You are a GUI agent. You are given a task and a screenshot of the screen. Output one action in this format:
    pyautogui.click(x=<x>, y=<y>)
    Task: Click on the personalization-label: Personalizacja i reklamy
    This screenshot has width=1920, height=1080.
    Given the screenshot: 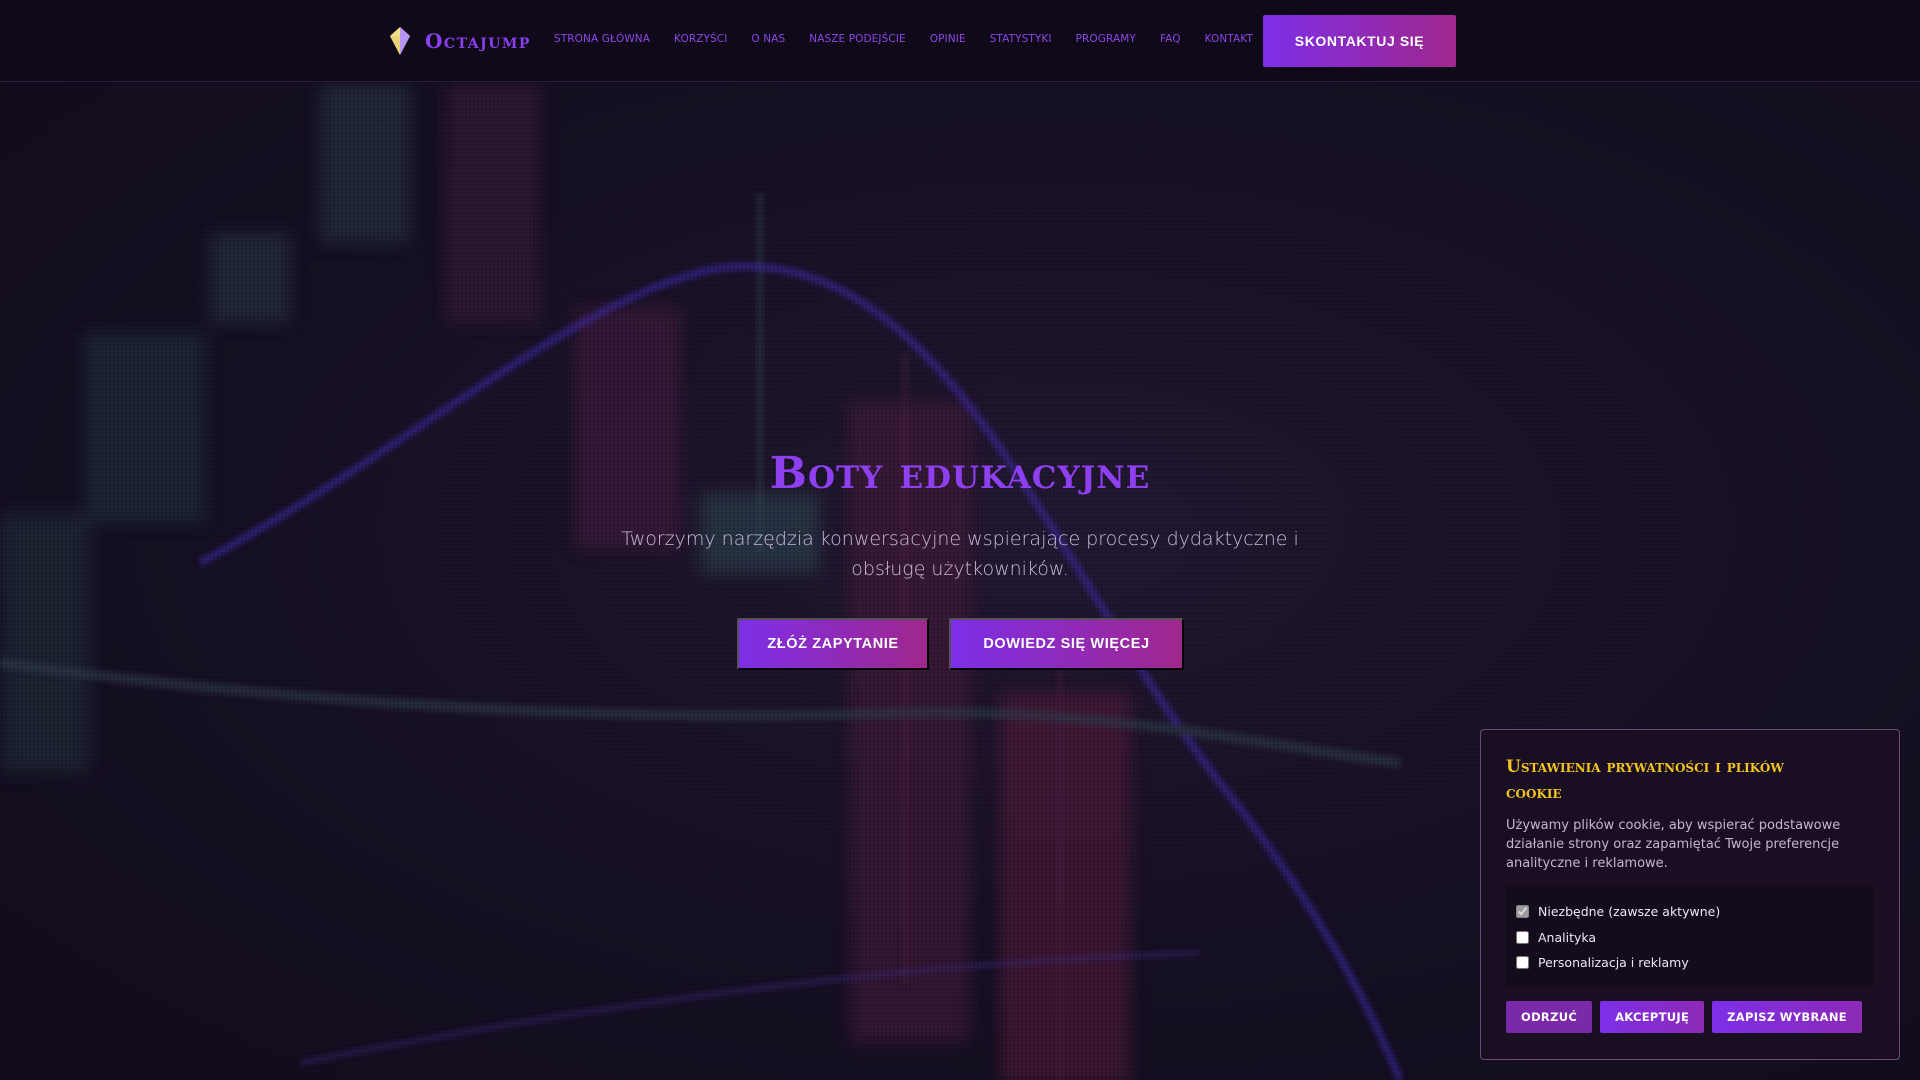 What is the action you would take?
    pyautogui.click(x=1613, y=962)
    